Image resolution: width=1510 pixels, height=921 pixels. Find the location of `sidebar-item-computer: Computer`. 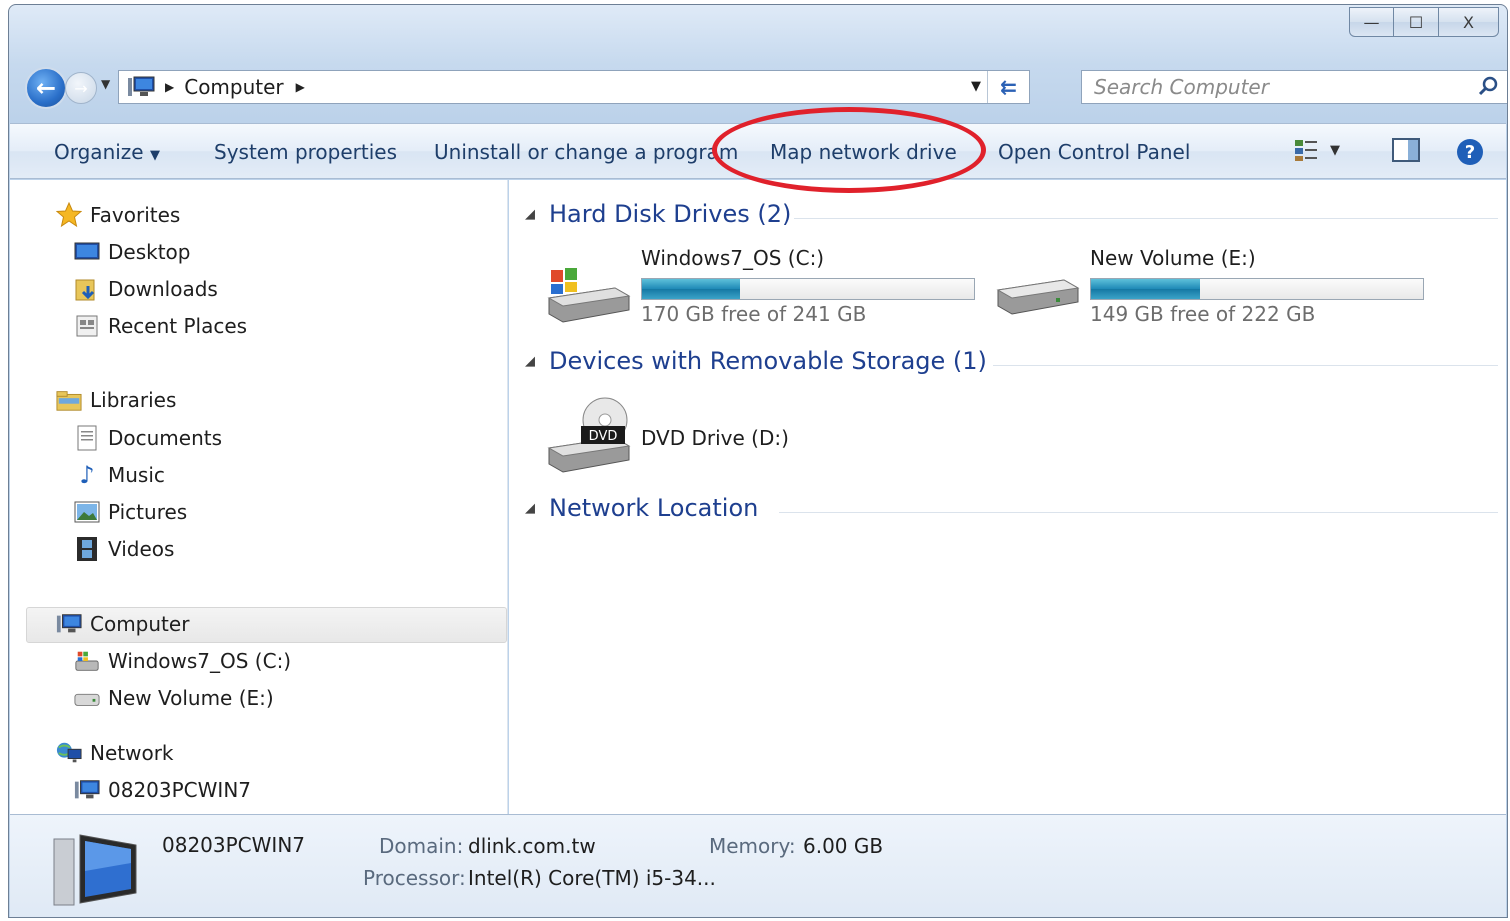

sidebar-item-computer: Computer is located at coordinates (122, 624).